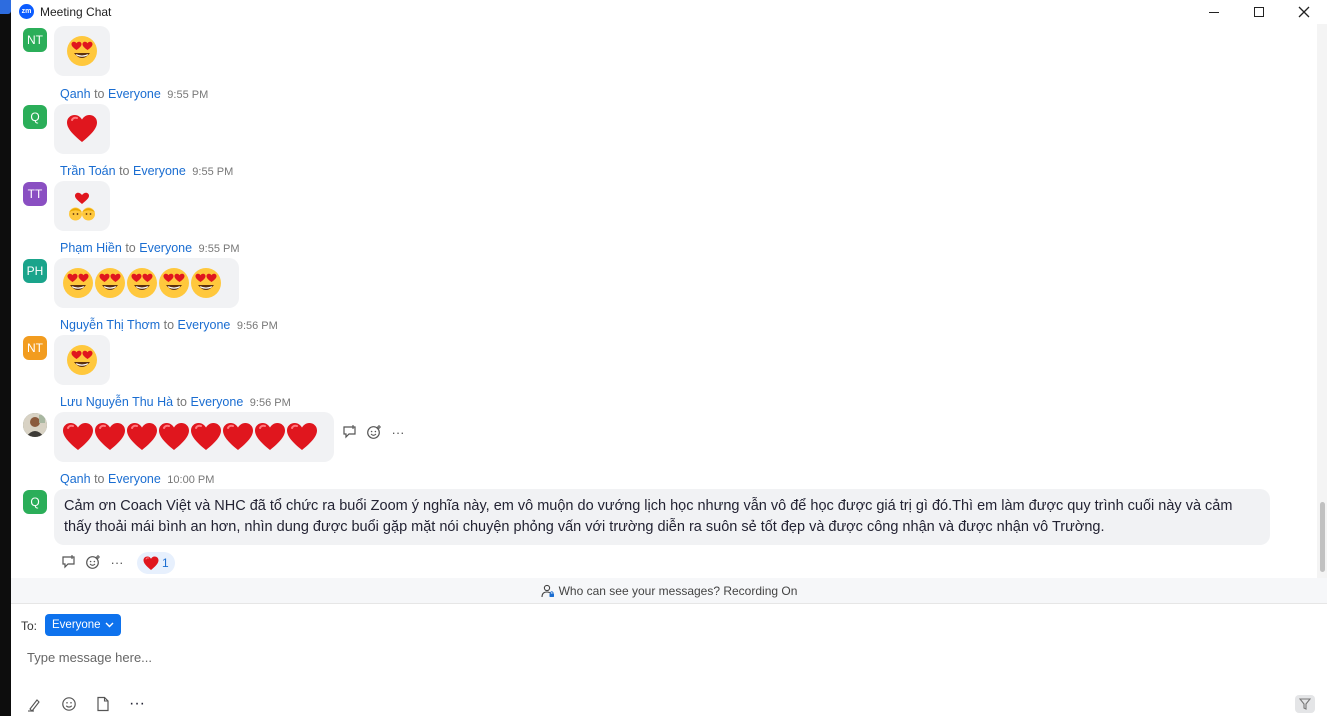 This screenshot has width=1327, height=716. What do you see at coordinates (116, 402) in the screenshot?
I see `sender-name: Lưu Nguyễn Thu Hà` at bounding box center [116, 402].